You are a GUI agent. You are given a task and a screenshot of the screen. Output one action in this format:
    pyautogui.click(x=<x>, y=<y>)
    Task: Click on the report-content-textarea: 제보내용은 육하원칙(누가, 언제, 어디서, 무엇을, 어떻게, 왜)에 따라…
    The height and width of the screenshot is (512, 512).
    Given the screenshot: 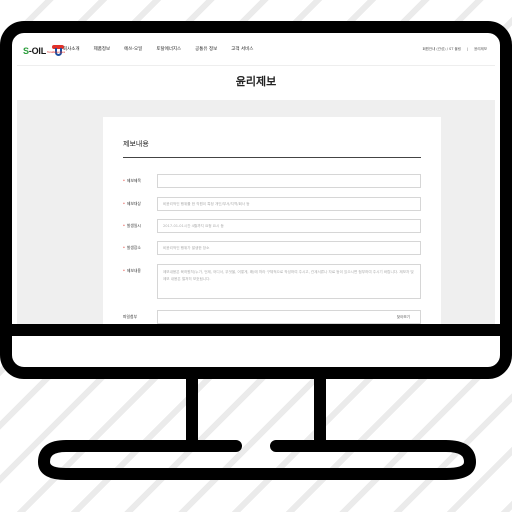 What is the action you would take?
    pyautogui.click(x=289, y=281)
    